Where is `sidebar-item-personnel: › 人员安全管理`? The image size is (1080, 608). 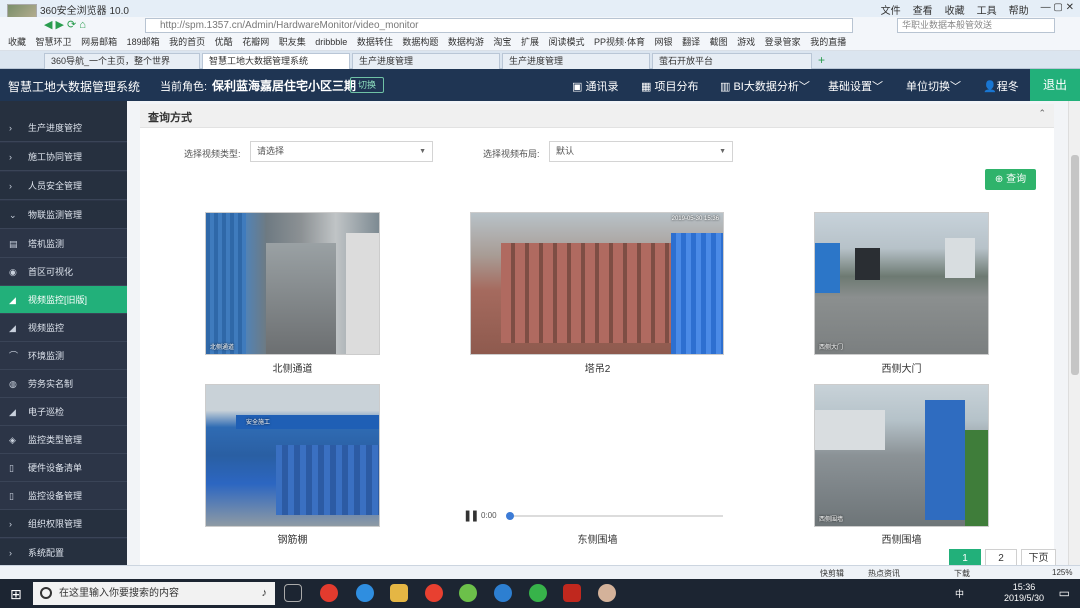 sidebar-item-personnel: › 人员安全管理 is located at coordinates (63, 186).